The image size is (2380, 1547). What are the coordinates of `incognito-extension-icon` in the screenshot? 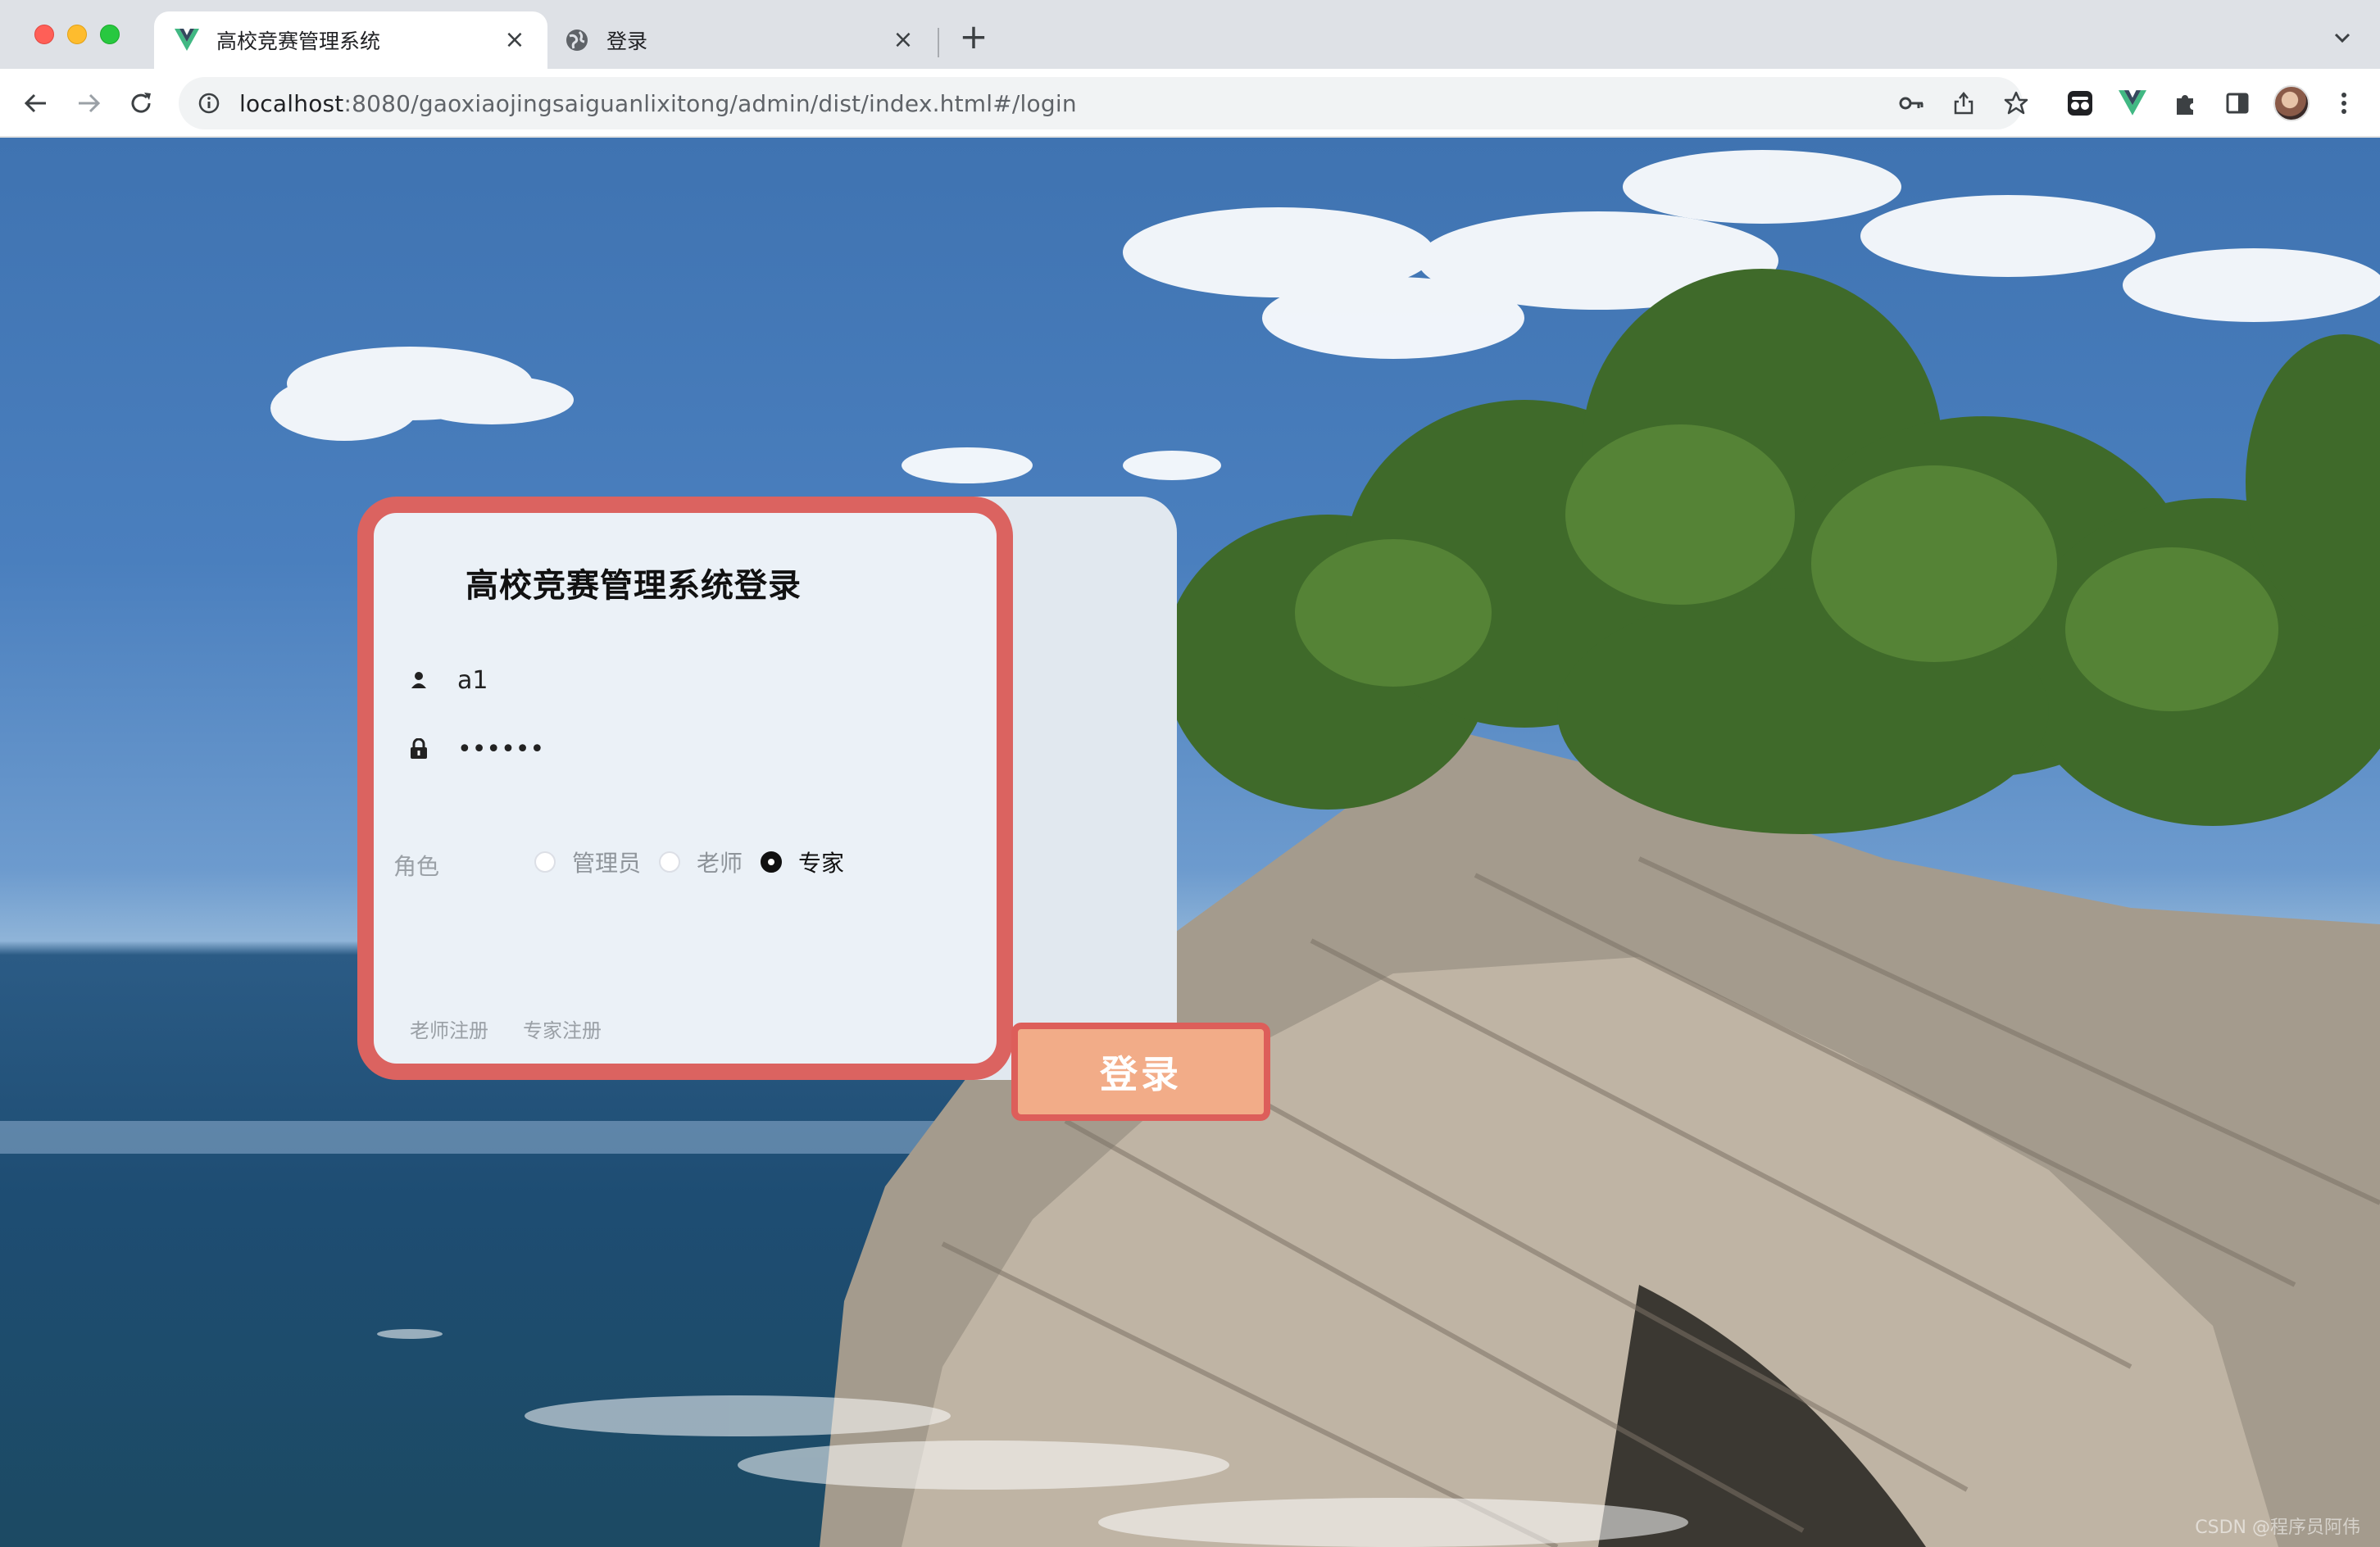 It's located at (2080, 103).